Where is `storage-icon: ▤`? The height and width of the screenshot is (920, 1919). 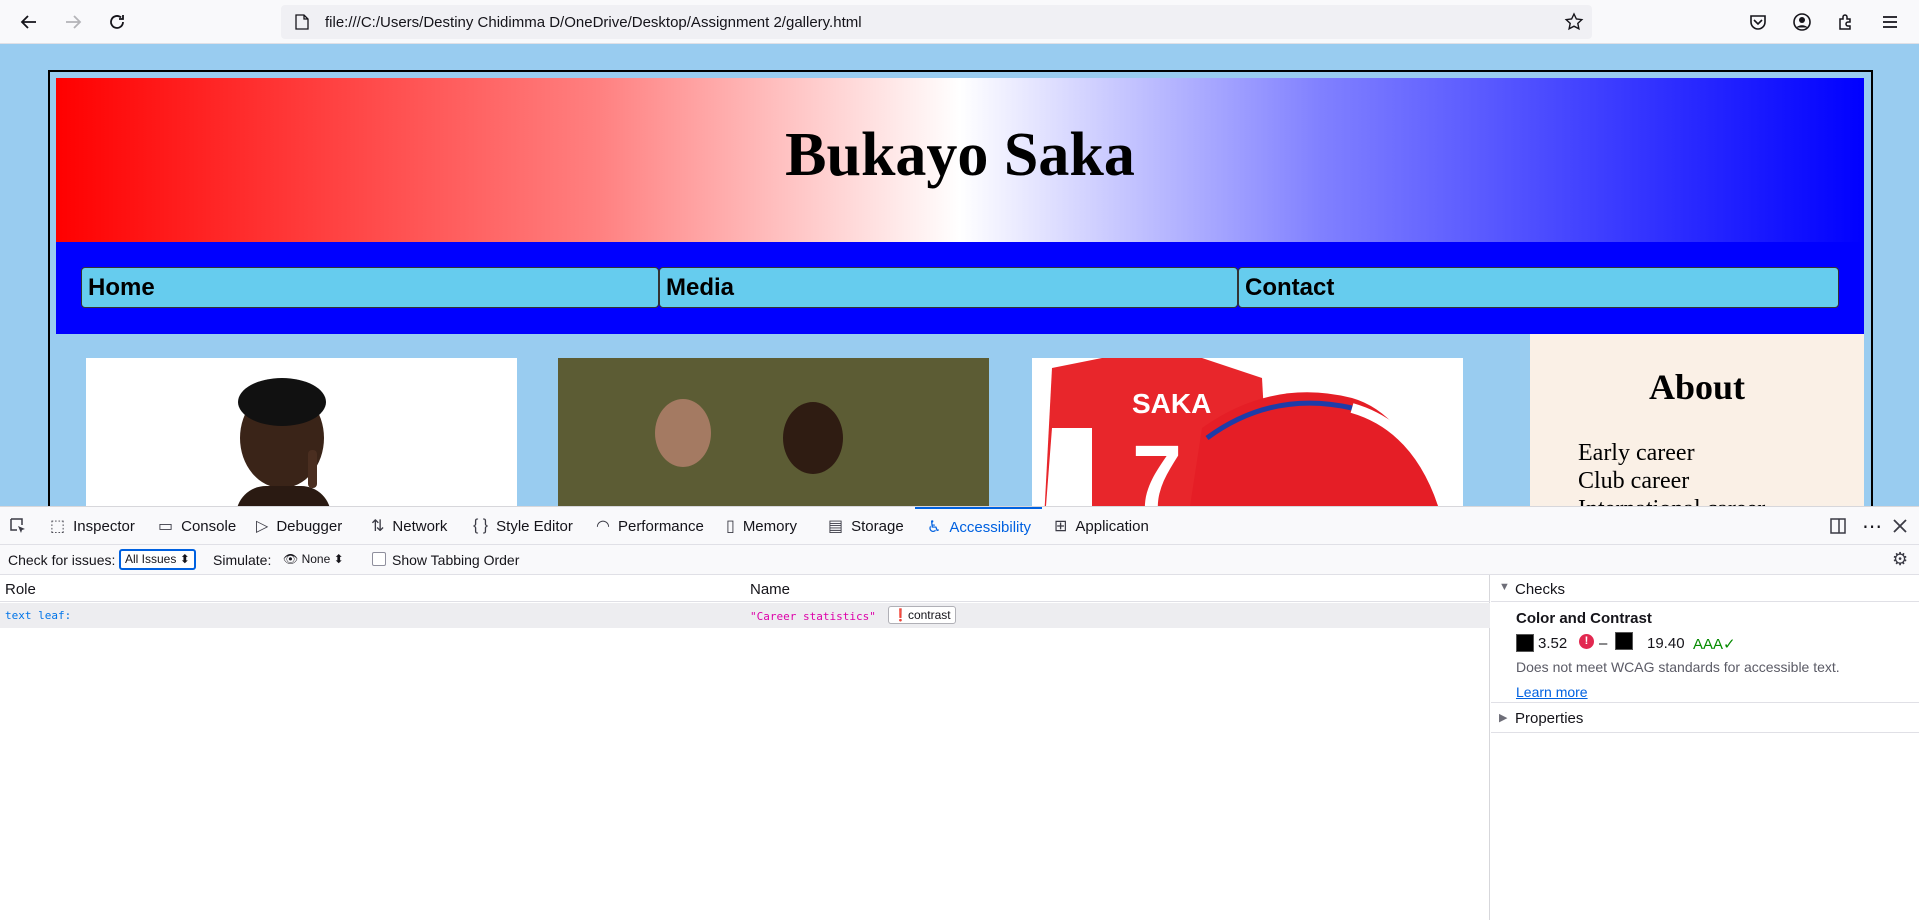 storage-icon: ▤ is located at coordinates (836, 526).